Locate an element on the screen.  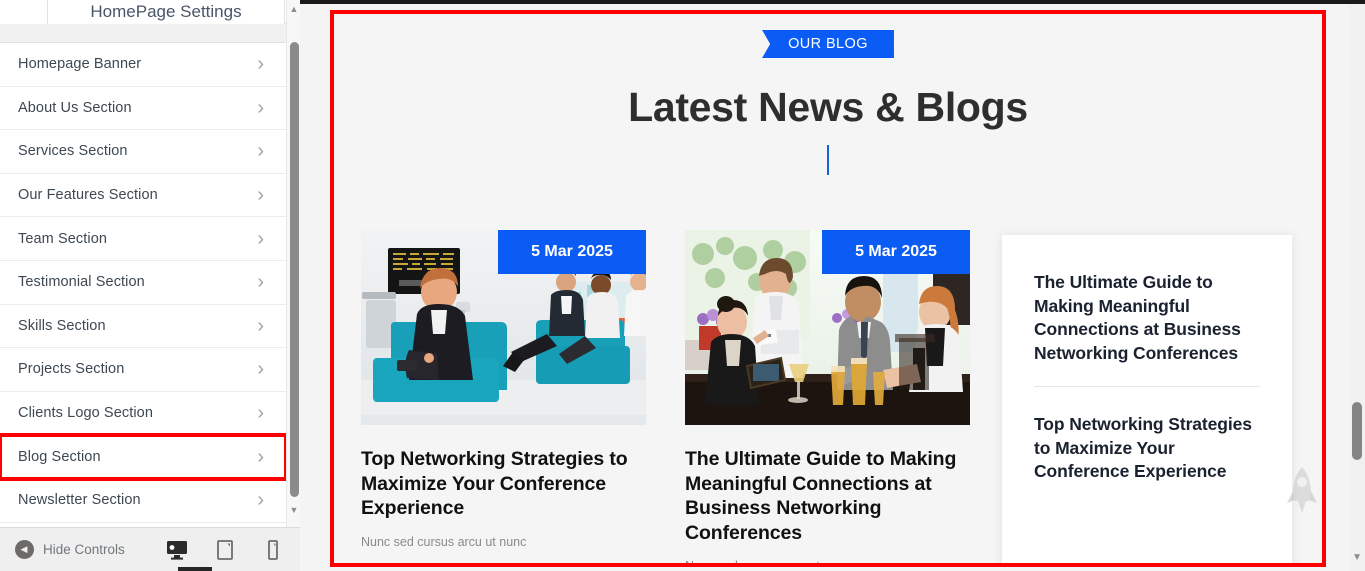
sidebar-item-label: Services Section is located at coordinates (73, 151).